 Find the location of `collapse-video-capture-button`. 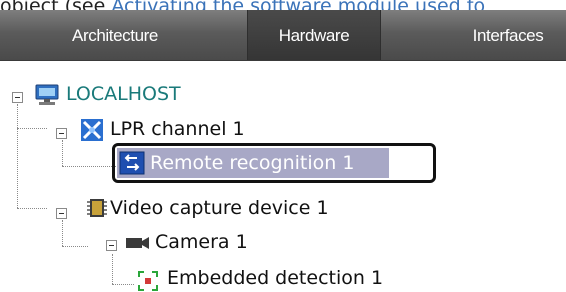

collapse-video-capture-button is located at coordinates (61, 213).